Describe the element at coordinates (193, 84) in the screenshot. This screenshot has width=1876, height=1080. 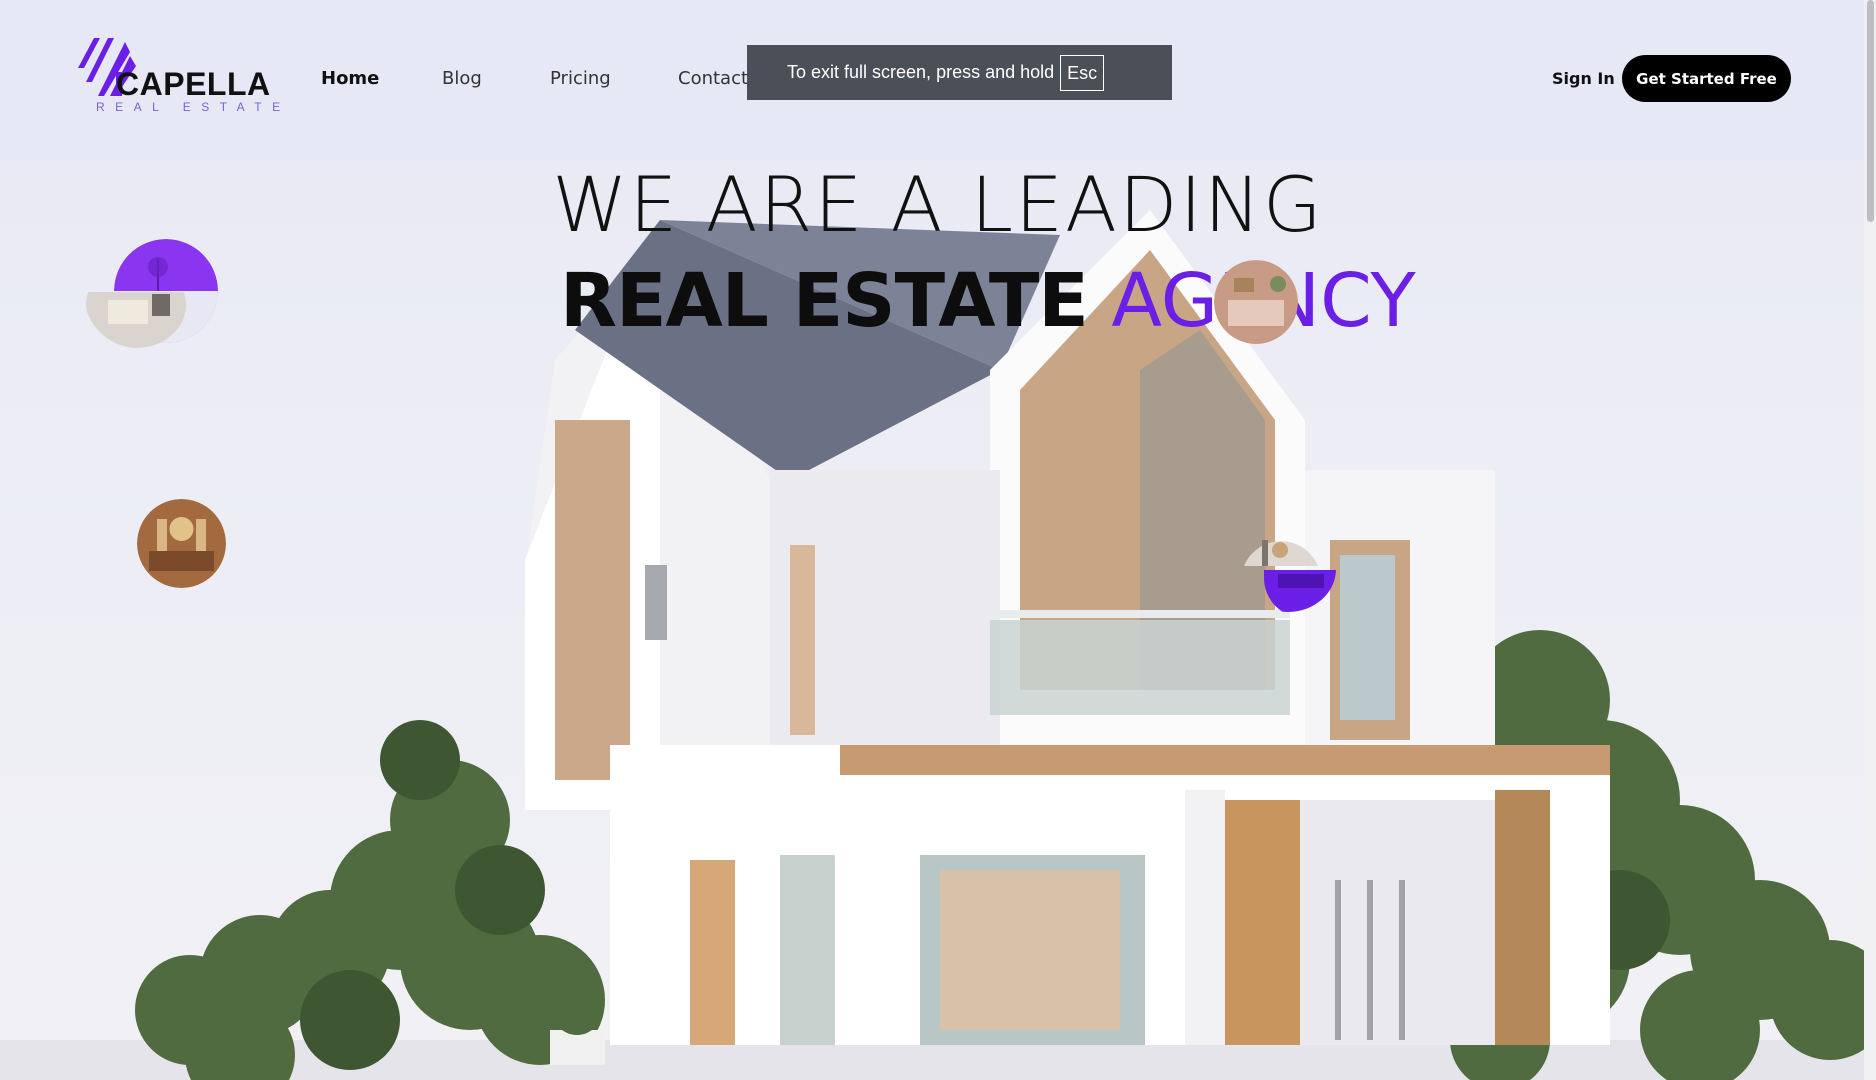
I see `brand-name: CAPELLA` at that location.